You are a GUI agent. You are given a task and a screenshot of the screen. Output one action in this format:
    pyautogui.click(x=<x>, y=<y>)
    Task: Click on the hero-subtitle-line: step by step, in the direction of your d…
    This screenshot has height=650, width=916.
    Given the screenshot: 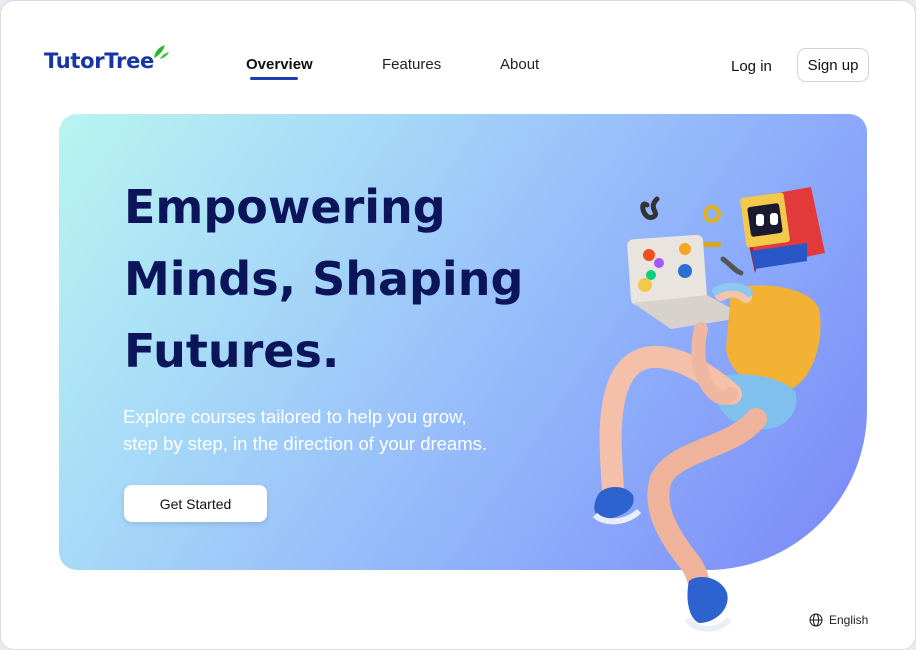 What is the action you would take?
    pyautogui.click(x=305, y=443)
    